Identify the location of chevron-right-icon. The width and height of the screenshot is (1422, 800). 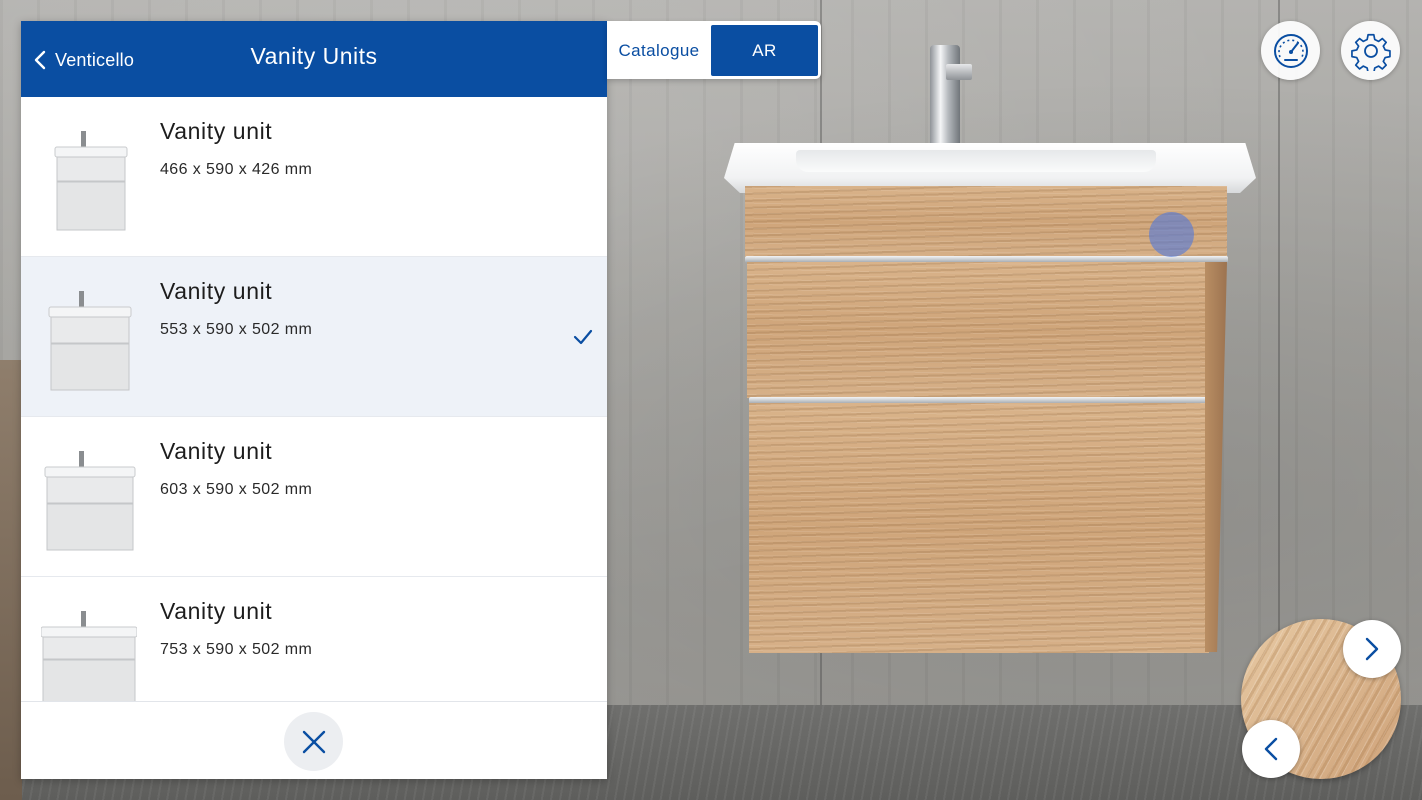
(1372, 649).